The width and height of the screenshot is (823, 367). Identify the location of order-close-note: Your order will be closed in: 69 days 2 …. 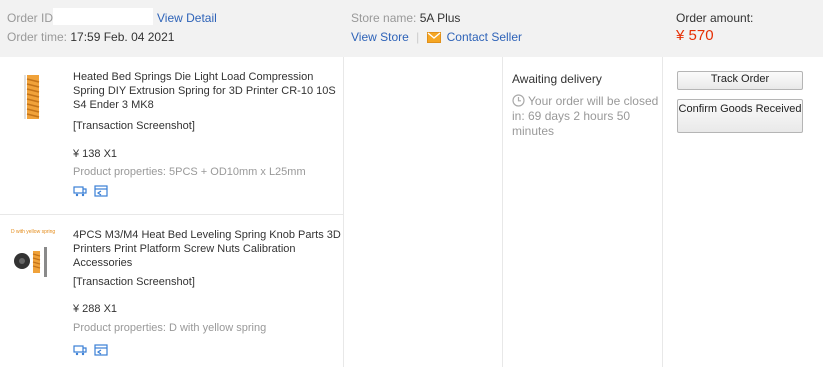
(585, 116).